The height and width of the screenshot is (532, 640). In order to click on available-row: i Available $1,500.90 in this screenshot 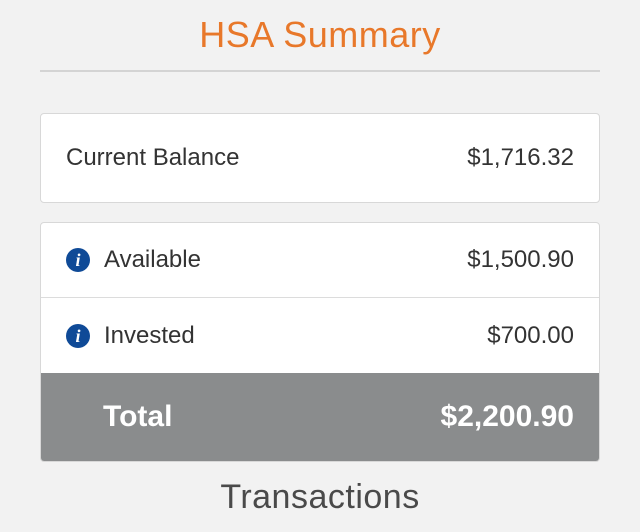, I will do `click(320, 260)`.